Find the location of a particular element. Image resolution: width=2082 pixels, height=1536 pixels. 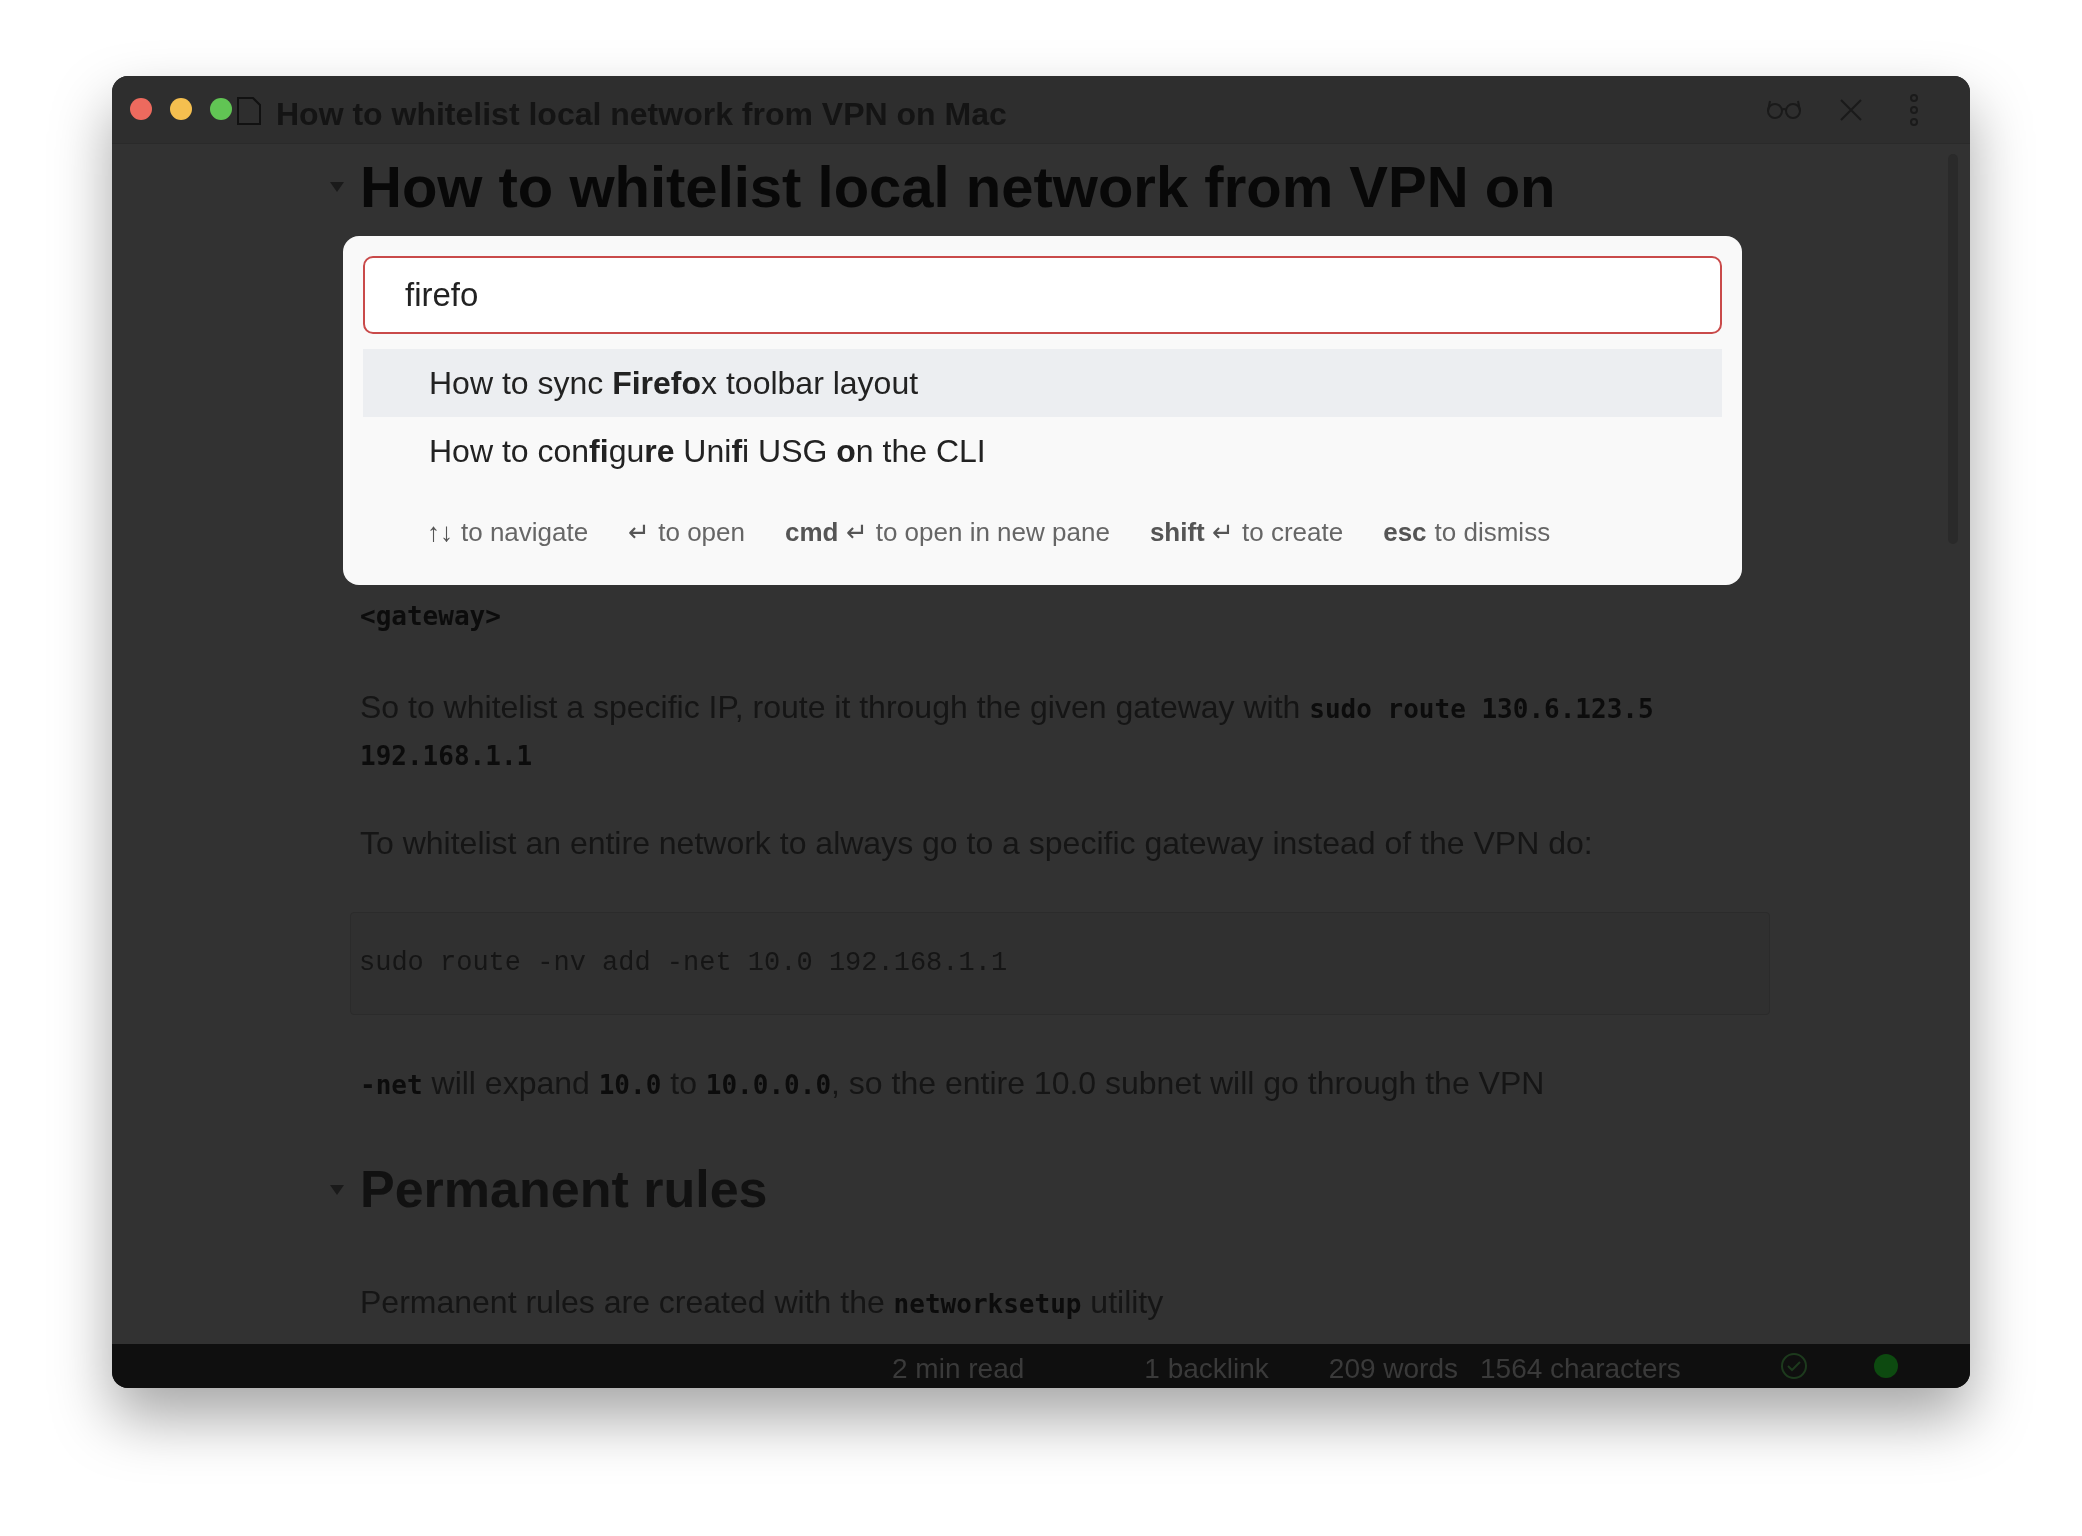

shortcut-key: ↑↓ is located at coordinates (440, 532).